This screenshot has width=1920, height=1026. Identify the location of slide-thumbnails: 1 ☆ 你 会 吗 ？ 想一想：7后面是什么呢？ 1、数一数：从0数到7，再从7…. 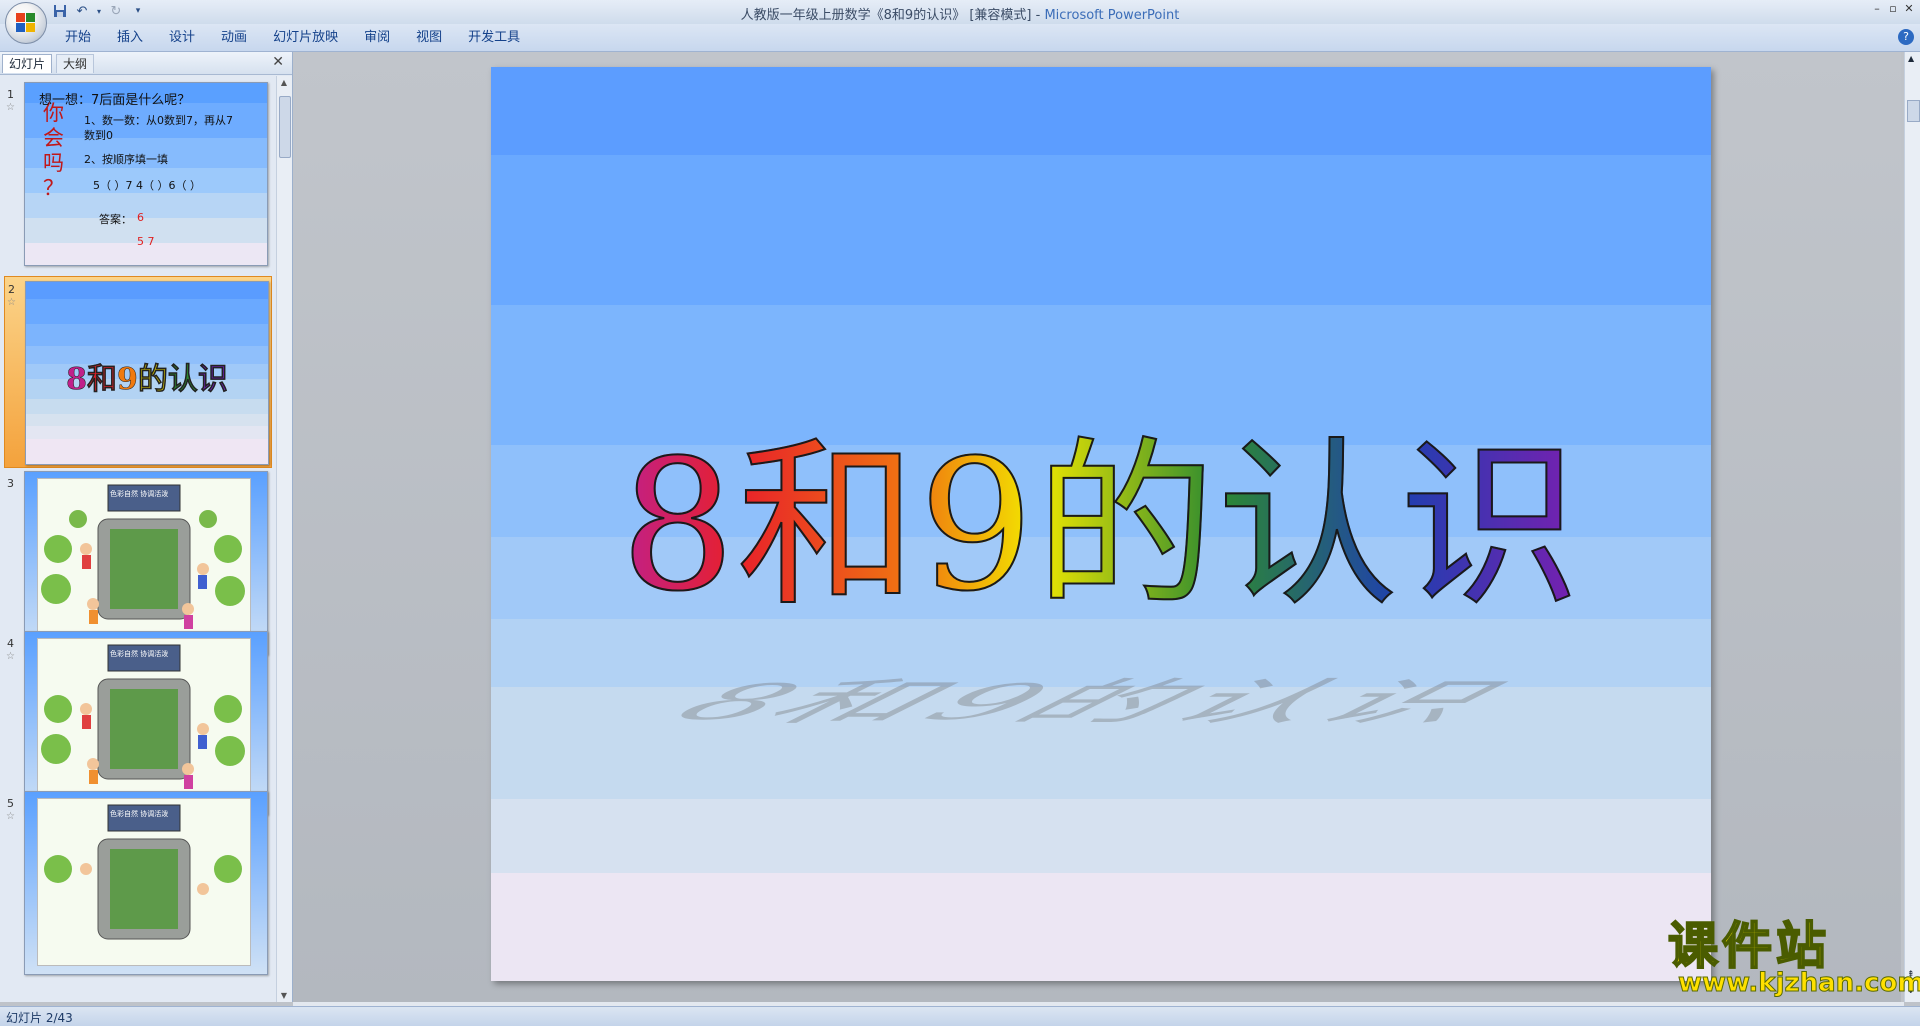
(138, 539).